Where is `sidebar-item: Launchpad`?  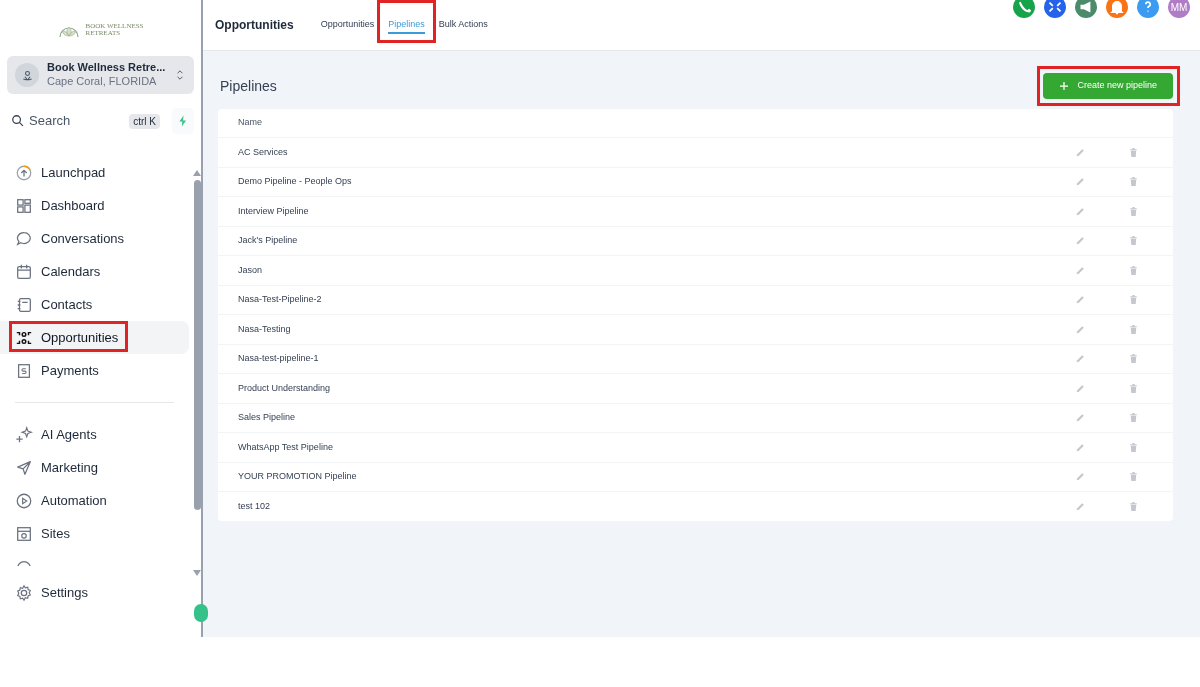 sidebar-item: Launchpad is located at coordinates (94, 172).